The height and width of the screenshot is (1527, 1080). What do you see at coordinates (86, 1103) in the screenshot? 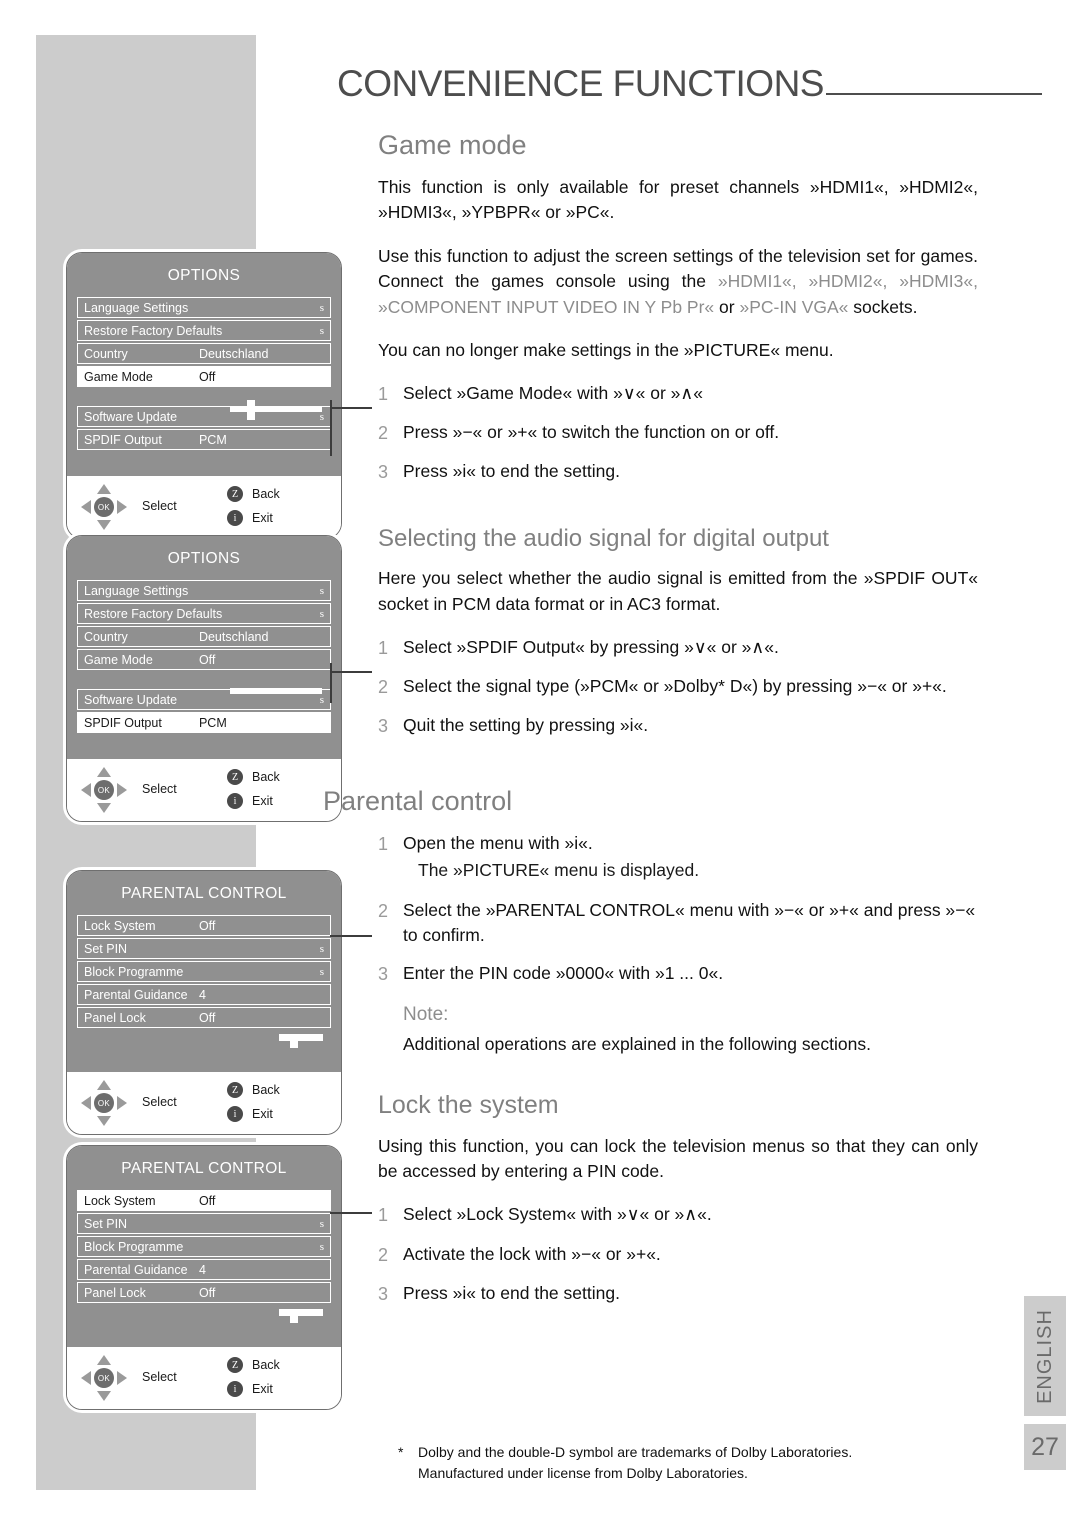
I see `arrow-left-icon` at bounding box center [86, 1103].